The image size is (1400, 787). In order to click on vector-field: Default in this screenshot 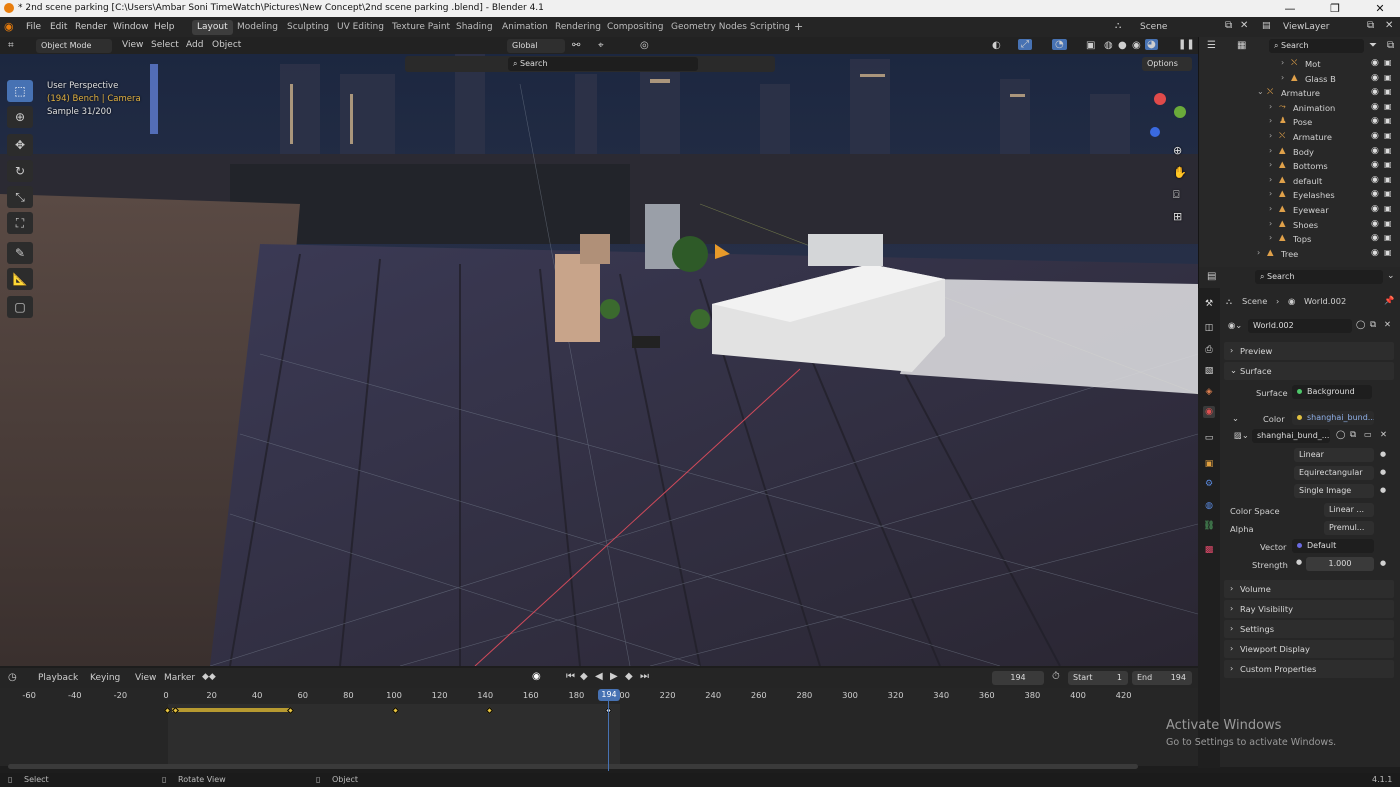, I will do `click(1333, 546)`.